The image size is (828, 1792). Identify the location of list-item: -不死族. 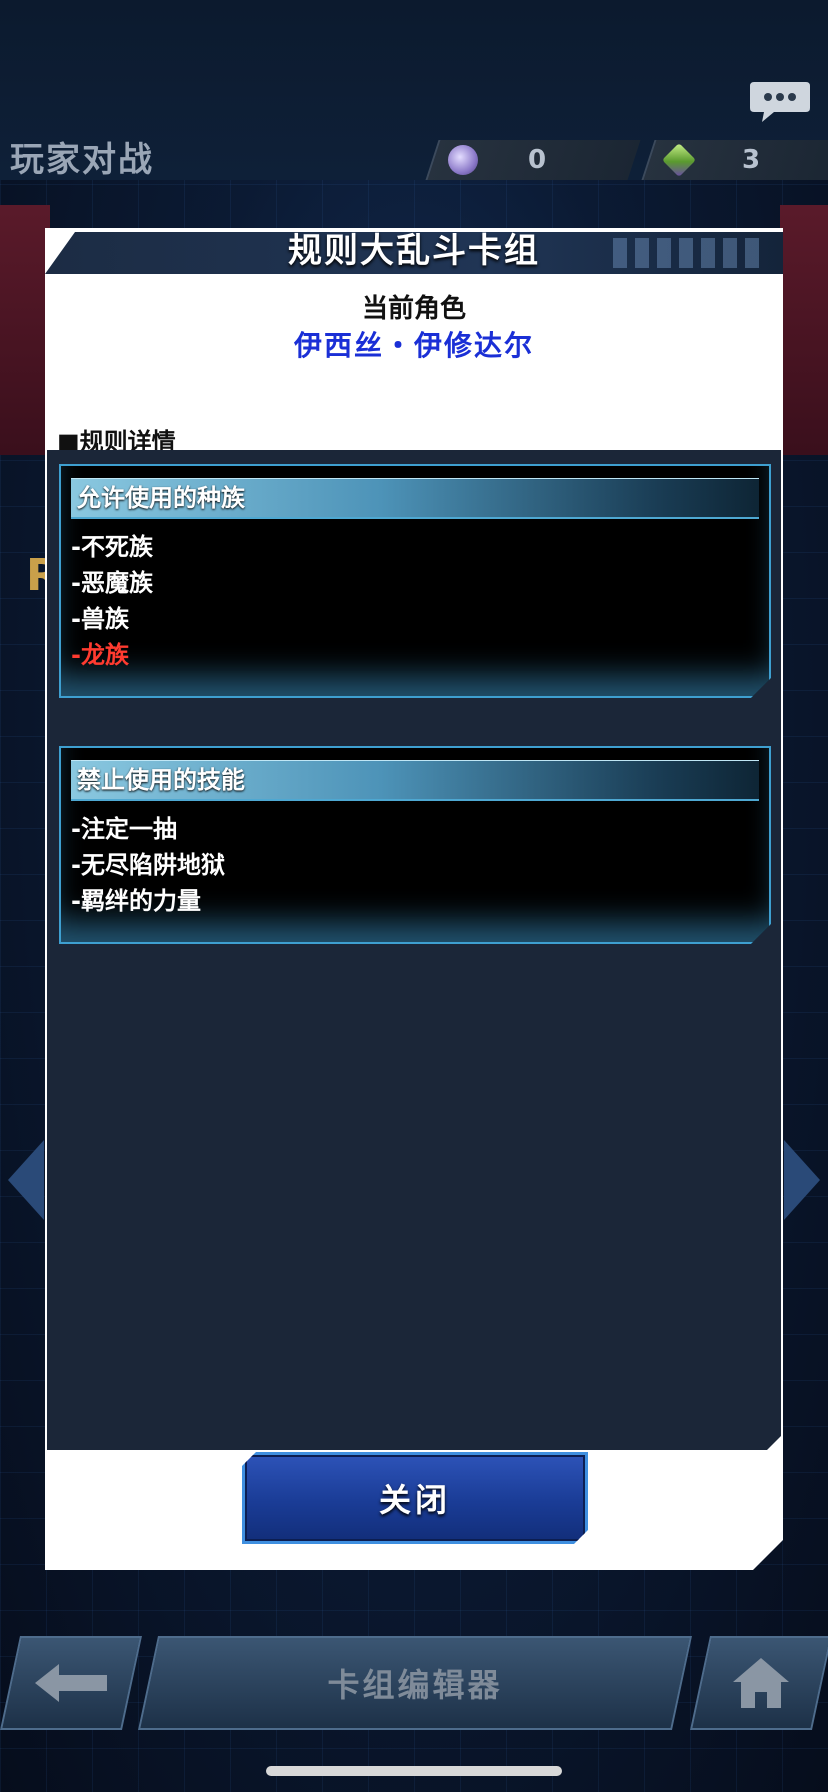
(112, 547).